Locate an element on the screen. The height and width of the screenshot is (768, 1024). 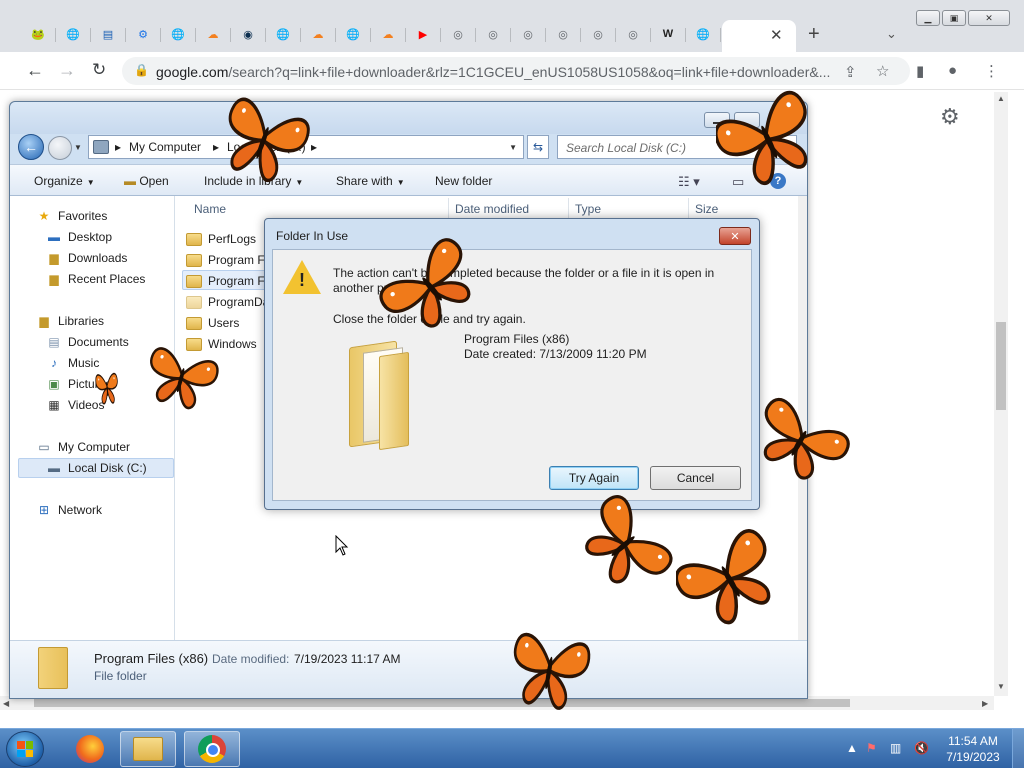
file-row-users: Users is located at coordinates (212, 323).